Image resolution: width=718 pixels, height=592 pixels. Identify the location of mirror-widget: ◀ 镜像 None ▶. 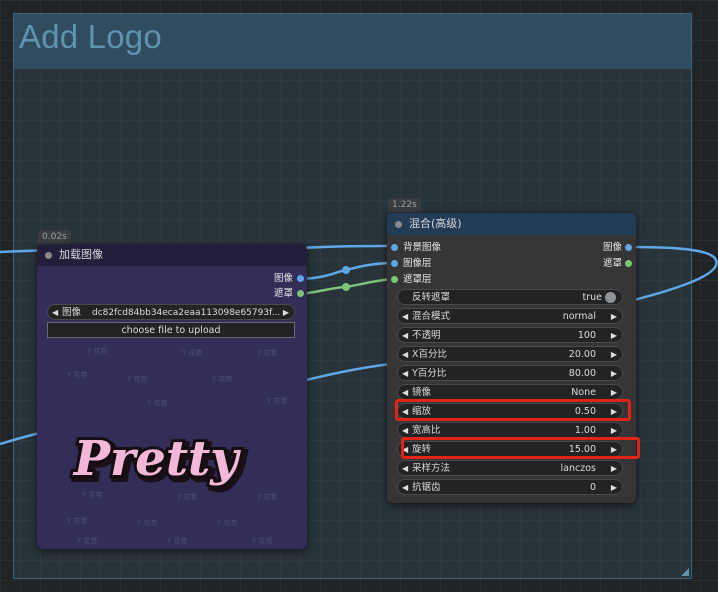
(510, 392).